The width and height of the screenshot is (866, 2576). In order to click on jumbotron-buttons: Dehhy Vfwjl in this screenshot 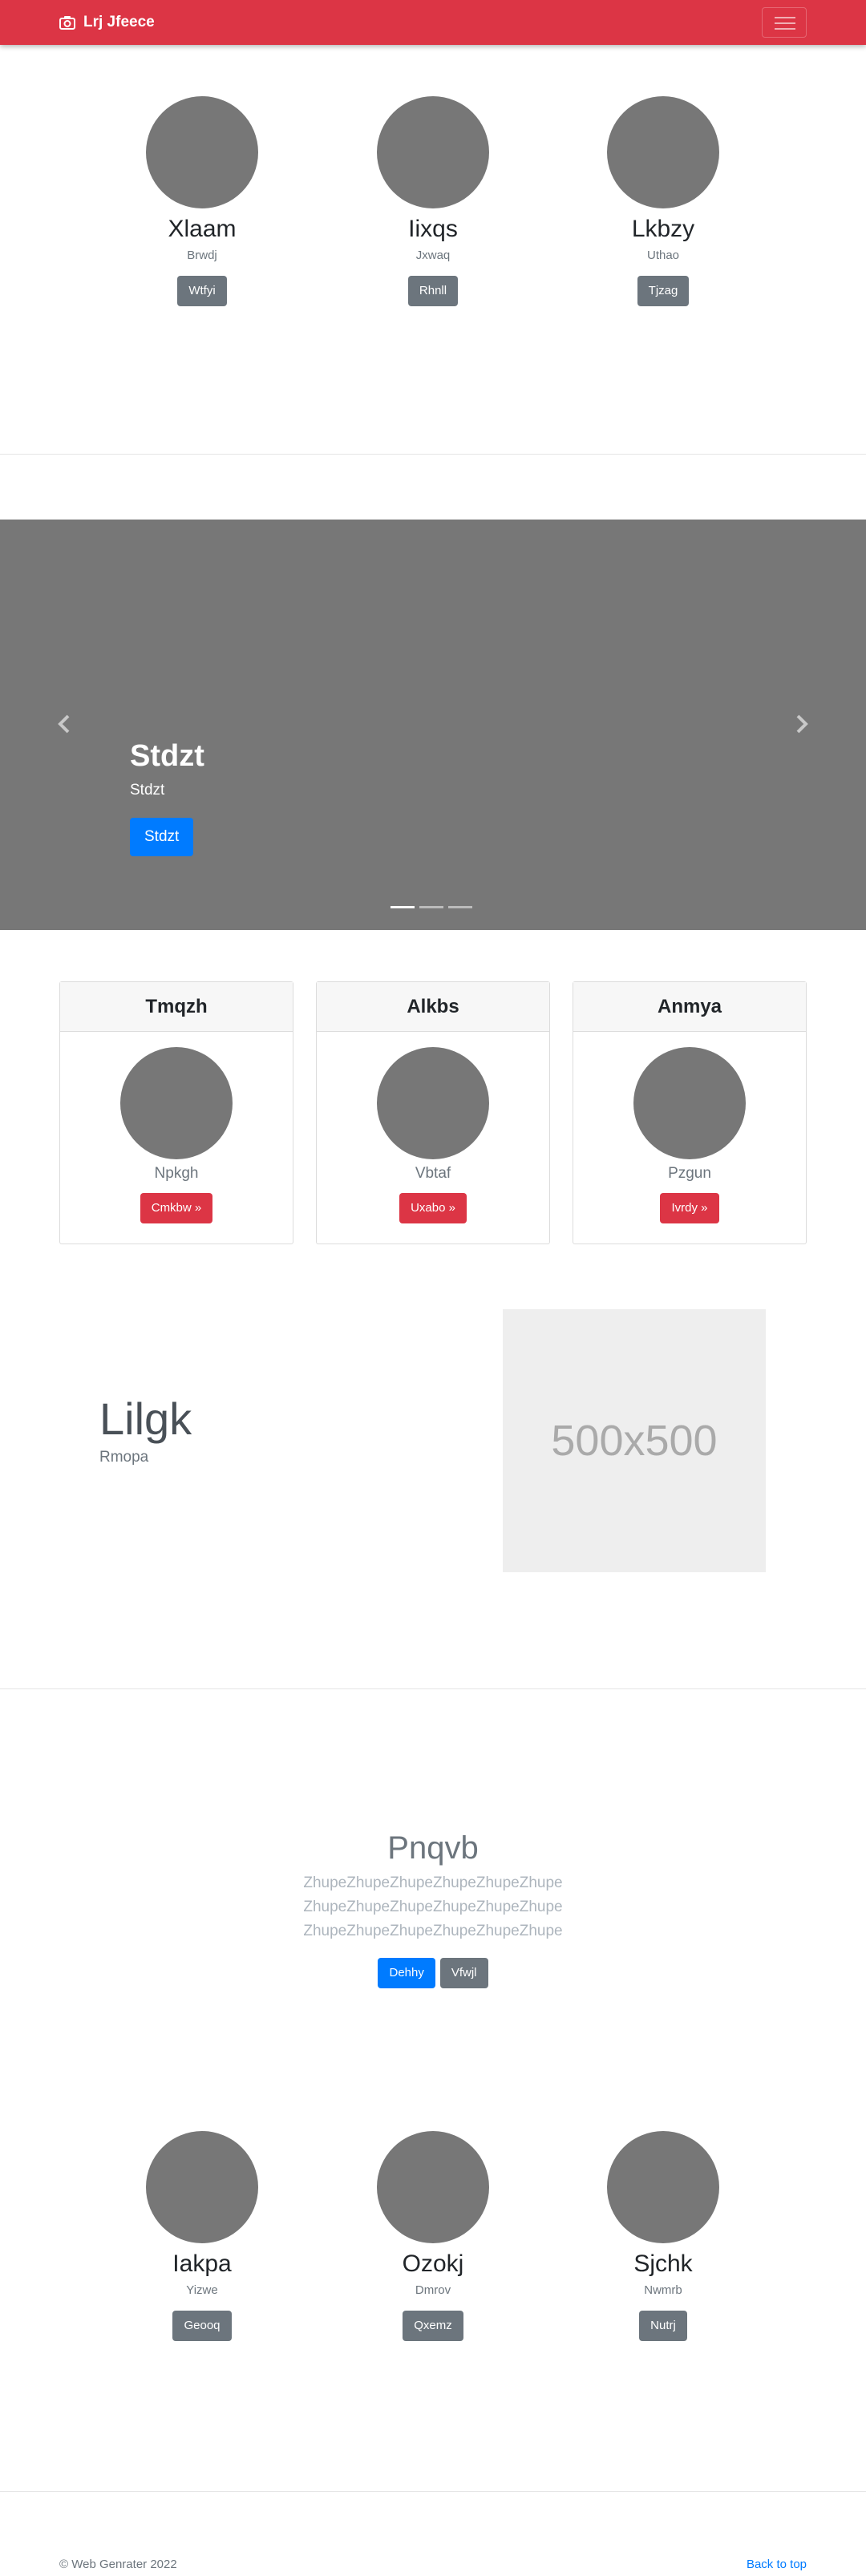, I will do `click(433, 1973)`.